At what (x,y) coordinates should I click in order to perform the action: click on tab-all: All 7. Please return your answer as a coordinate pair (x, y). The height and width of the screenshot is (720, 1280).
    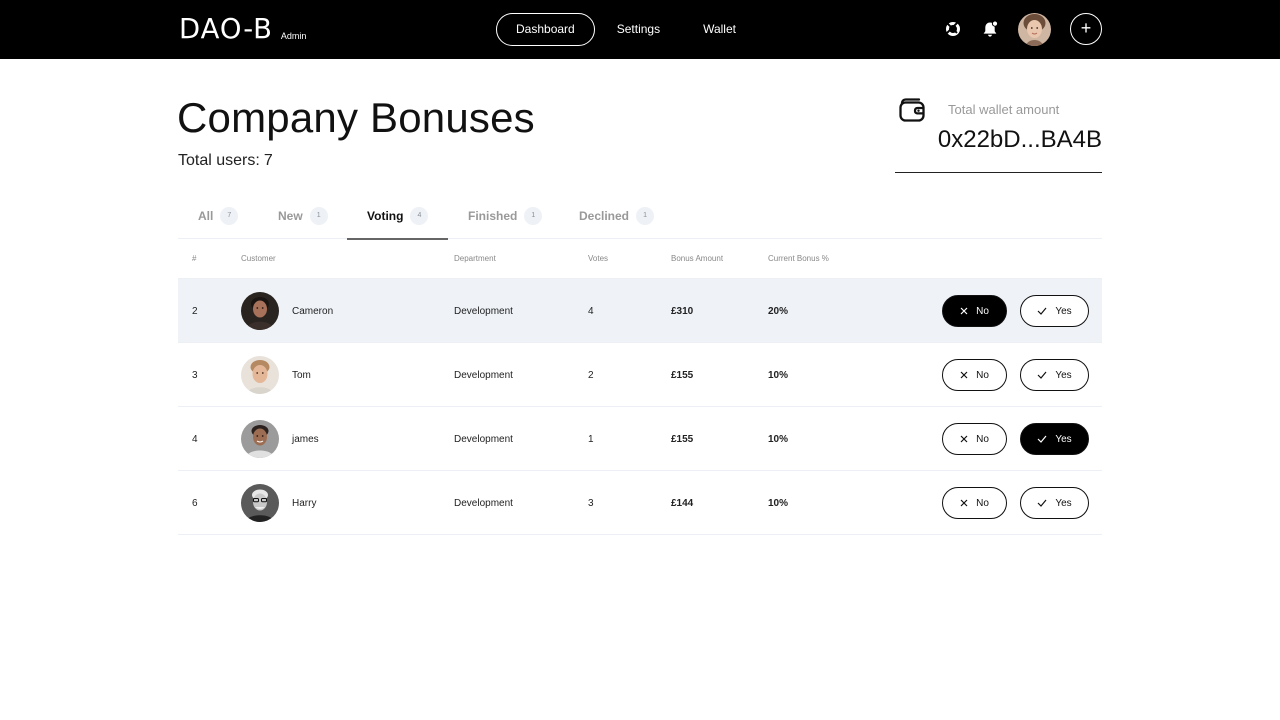
    Looking at the image, I should click on (218, 216).